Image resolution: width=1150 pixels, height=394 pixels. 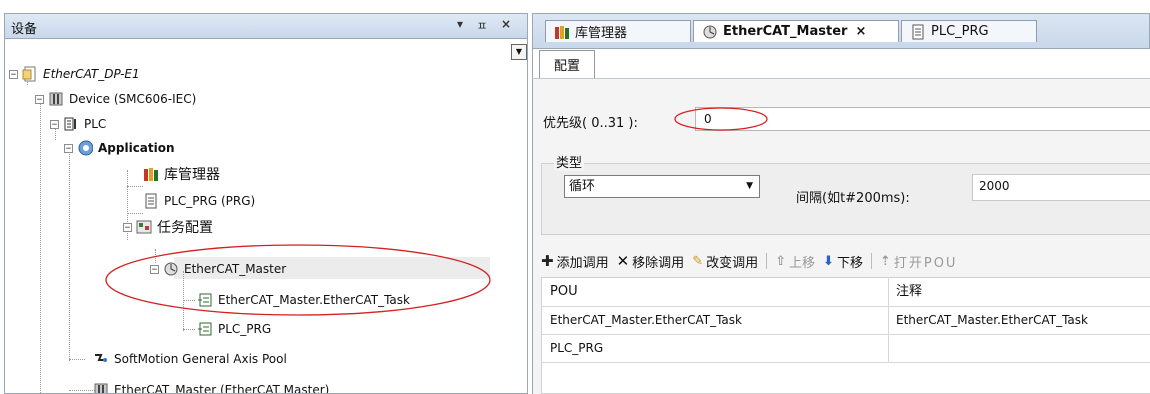 I want to click on devices-panel-title: 设备, so click(x=24, y=29).